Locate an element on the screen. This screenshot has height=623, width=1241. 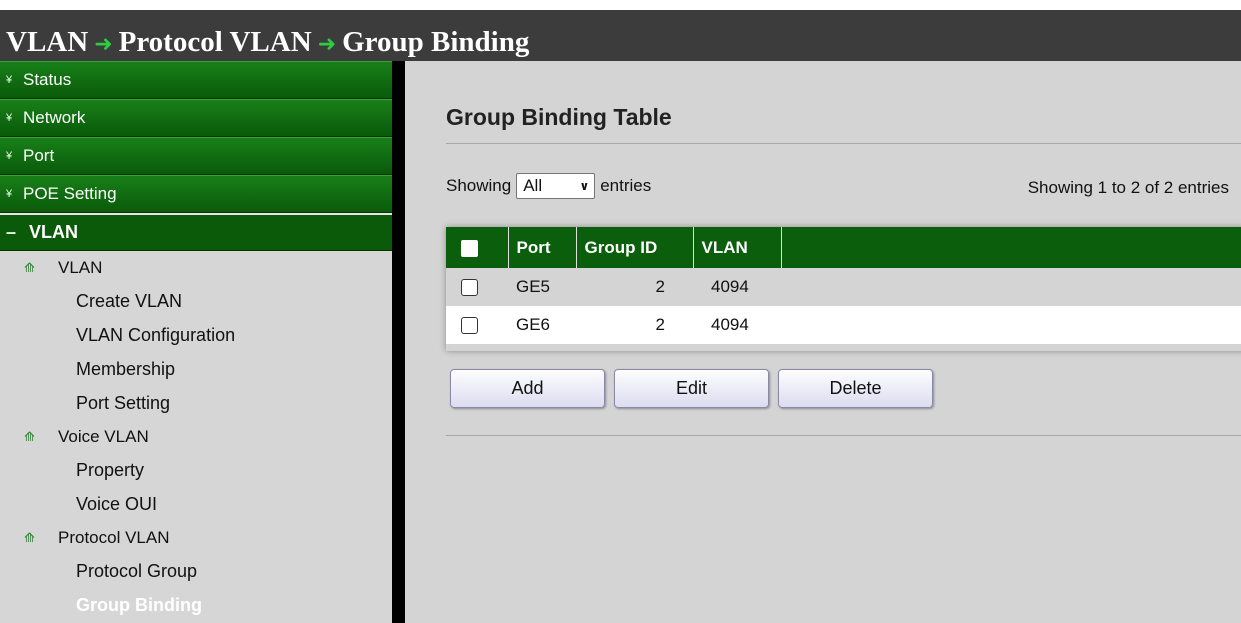
sidebar-divider is located at coordinates (398, 342).